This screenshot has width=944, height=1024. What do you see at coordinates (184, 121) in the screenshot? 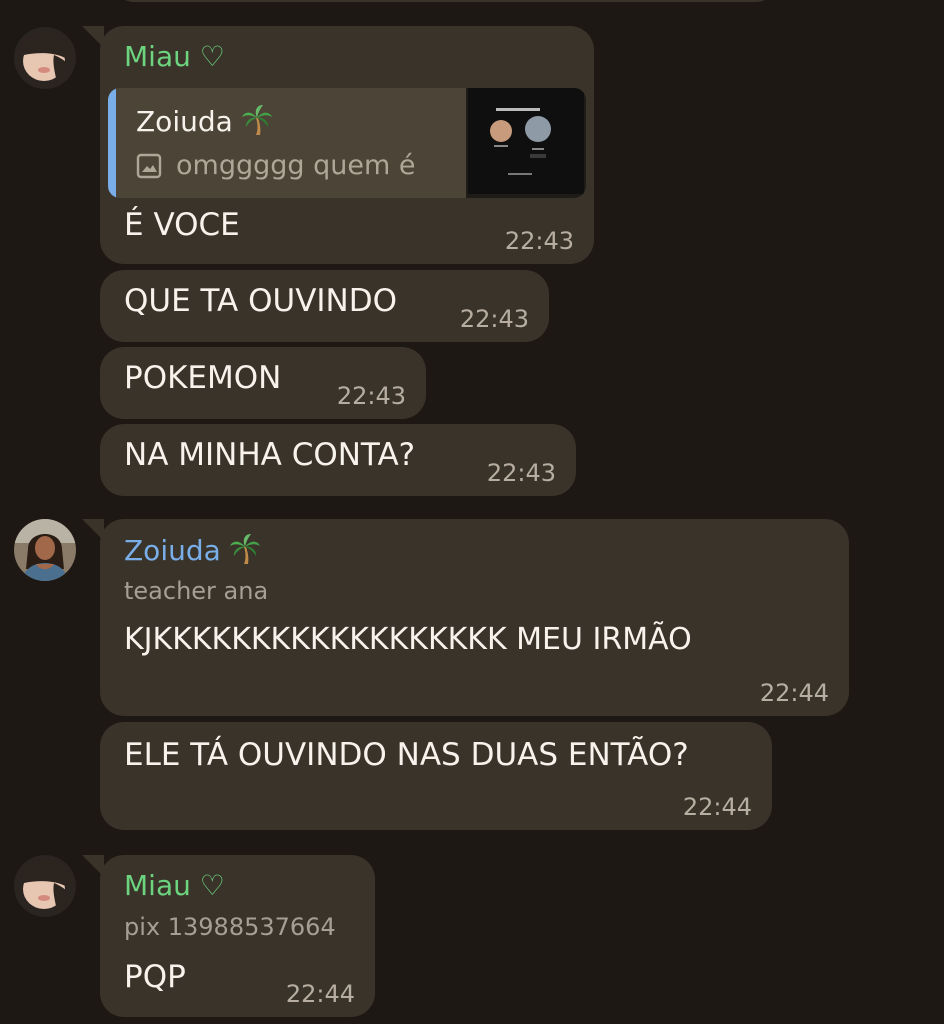
I see `reply-sender-name-text: Zoiuda` at bounding box center [184, 121].